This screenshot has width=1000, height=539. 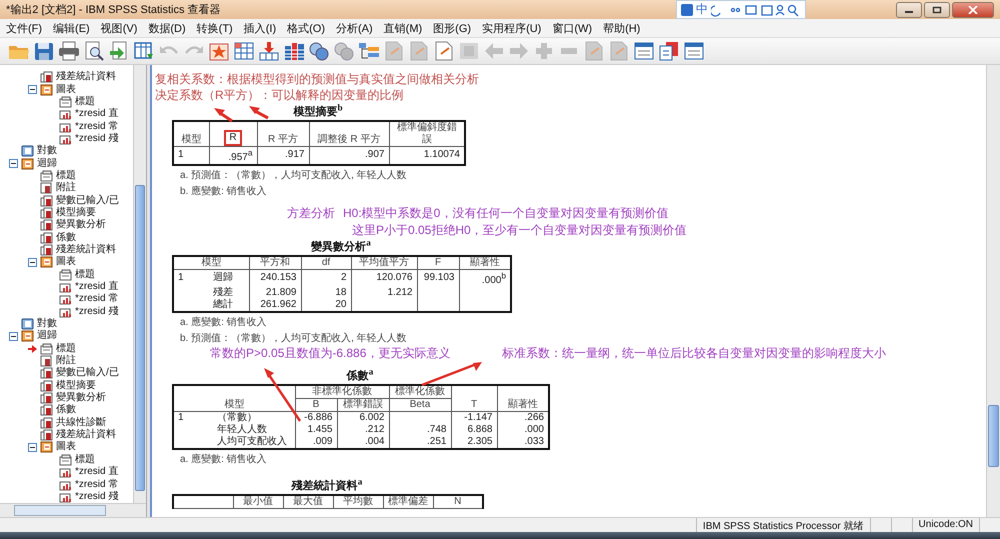 What do you see at coordinates (26, 28) in the screenshot?
I see `menu-item: 文件(F)` at bounding box center [26, 28].